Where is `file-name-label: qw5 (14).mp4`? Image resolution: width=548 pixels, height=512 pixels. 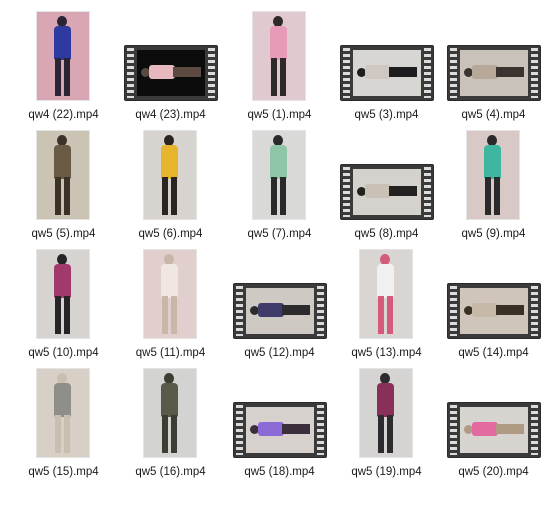
file-name-label: qw5 (14).mp4 is located at coordinates (493, 353).